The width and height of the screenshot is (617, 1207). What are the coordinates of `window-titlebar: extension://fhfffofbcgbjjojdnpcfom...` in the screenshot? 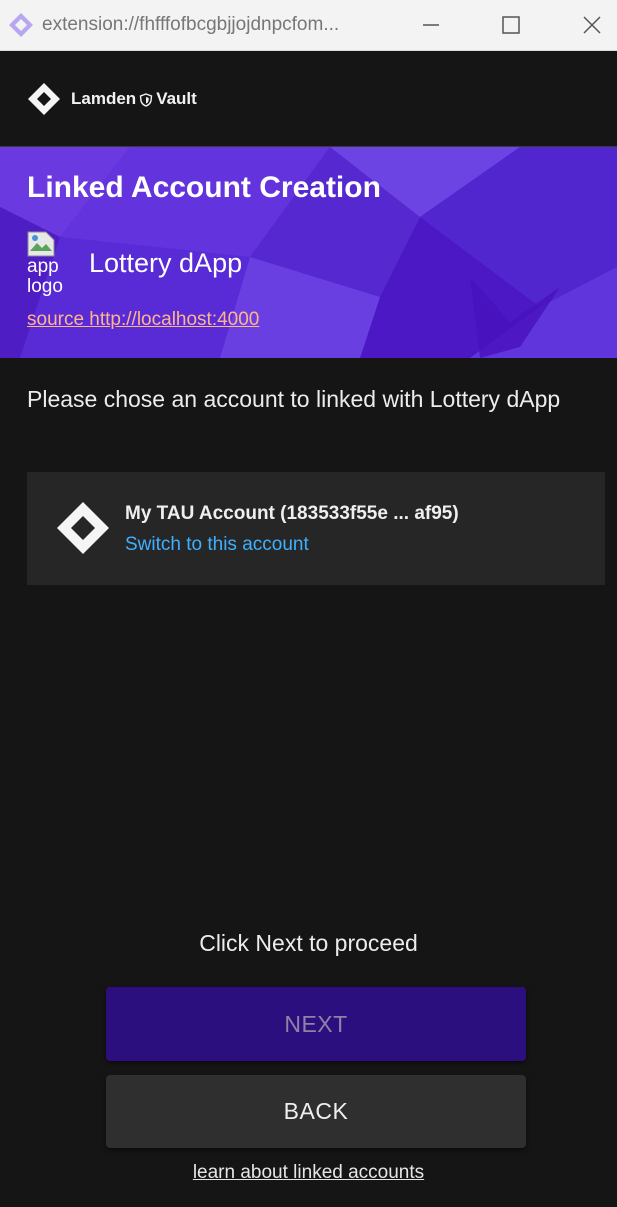 It's located at (308, 25).